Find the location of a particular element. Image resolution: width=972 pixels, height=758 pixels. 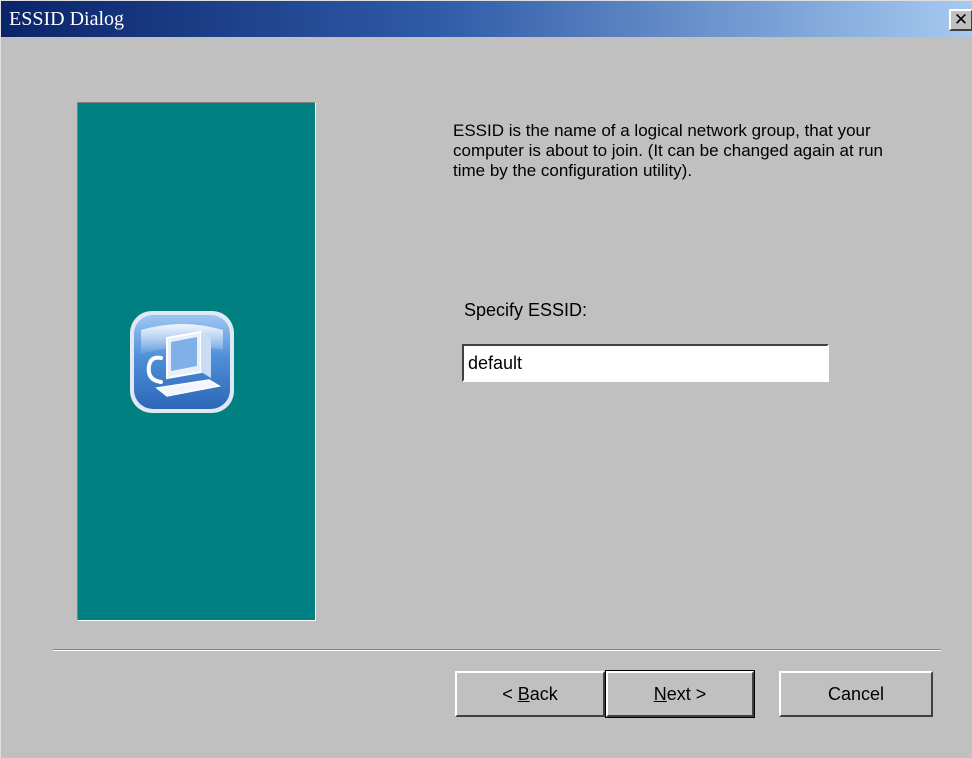

separator is located at coordinates (497, 650).